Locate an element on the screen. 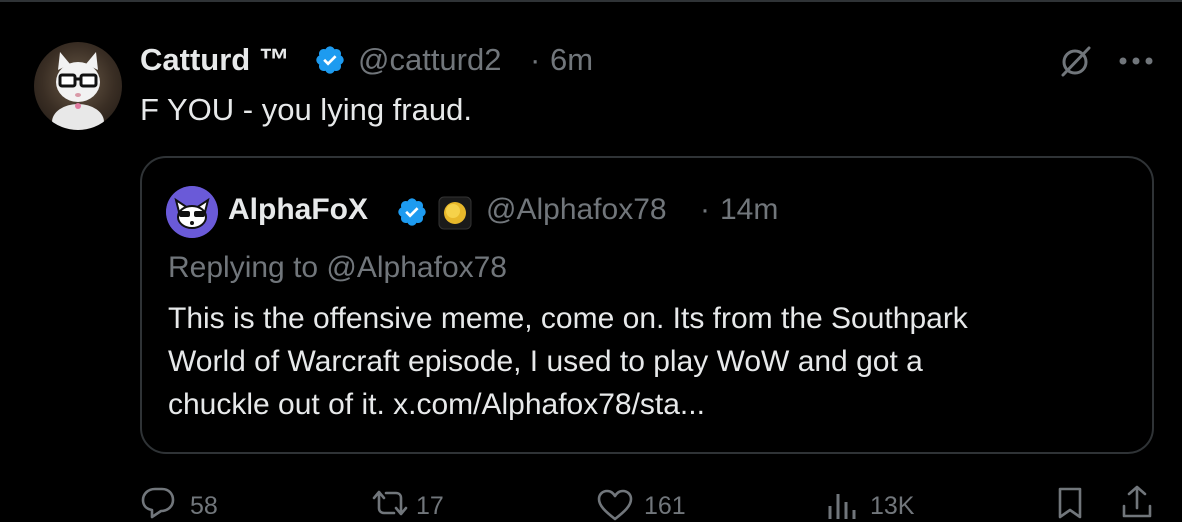 Image resolution: width=1182 pixels, height=522 pixels. bookmark-icon is located at coordinates (1070, 503).